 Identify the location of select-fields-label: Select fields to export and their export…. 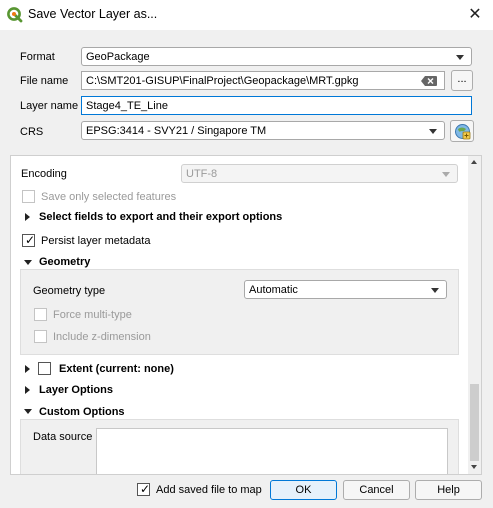
(161, 217).